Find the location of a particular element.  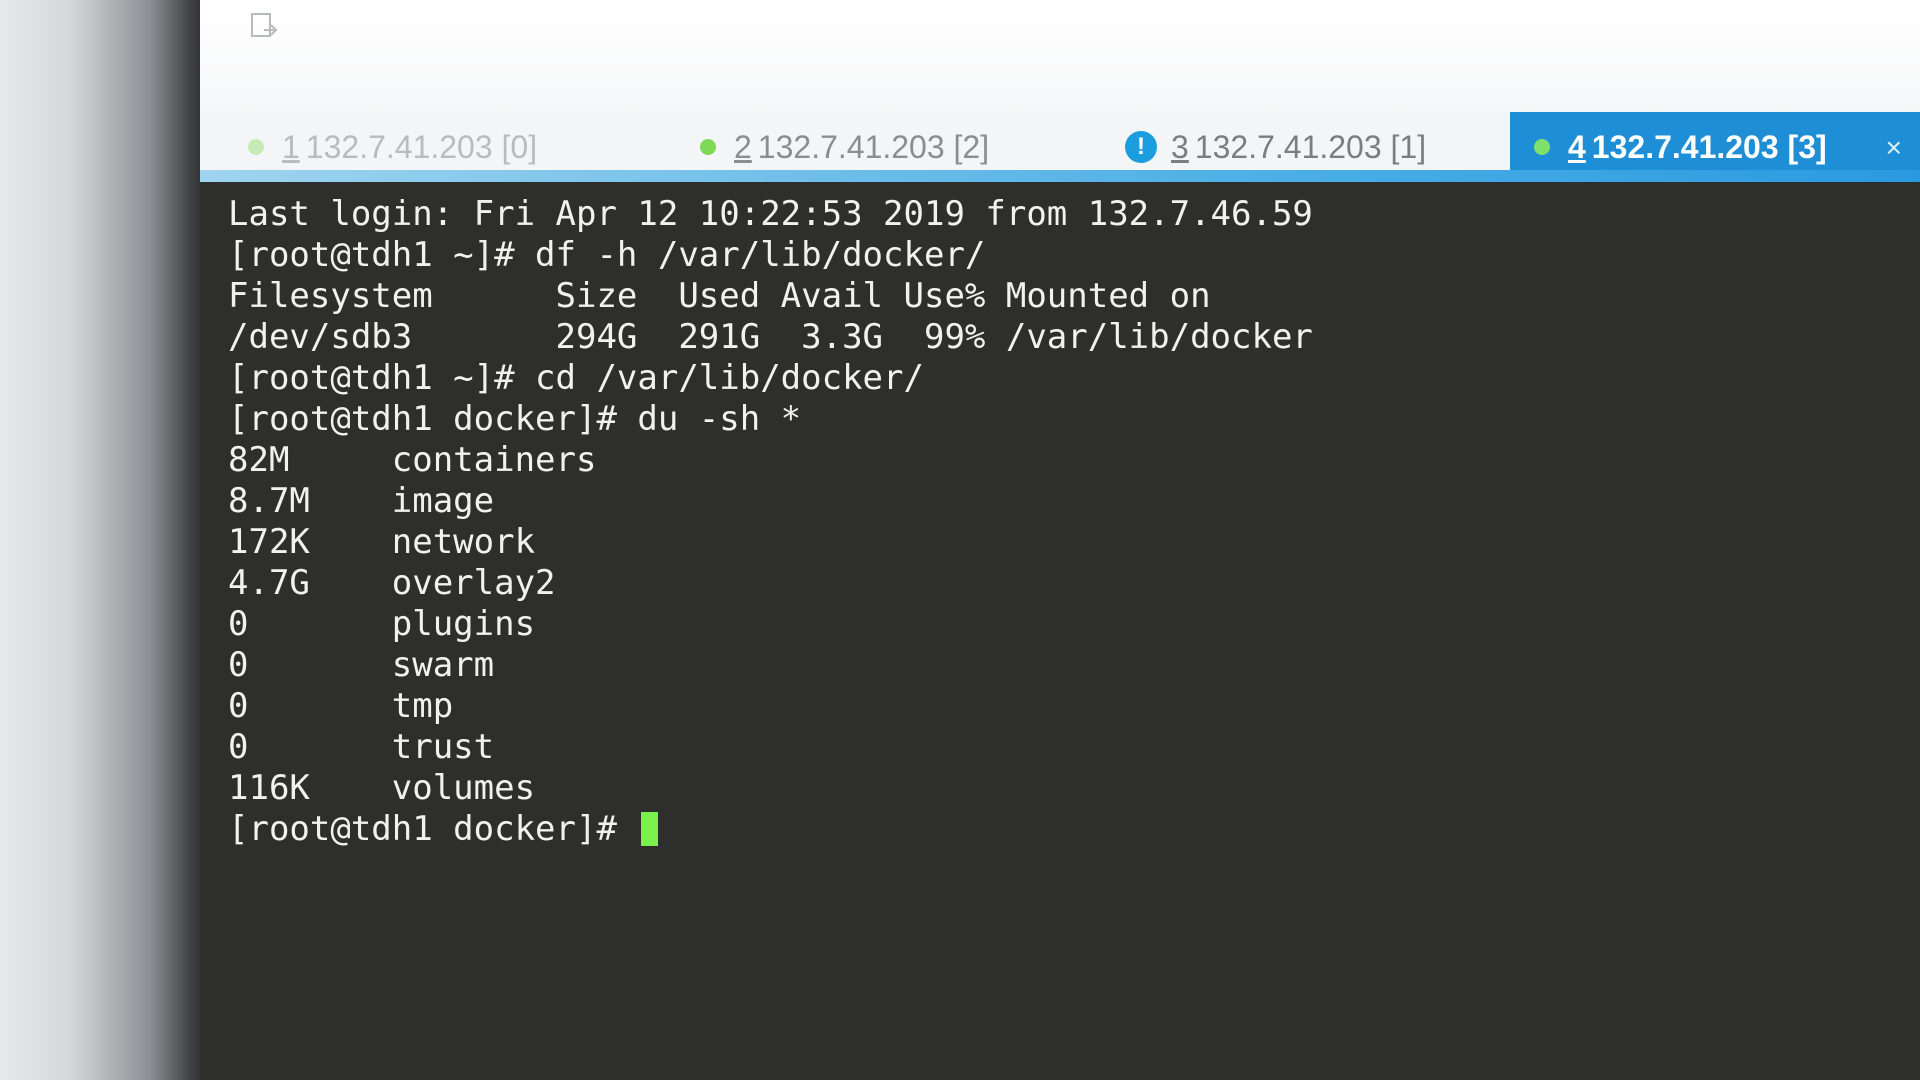

tab-label: 132.7.41.203 [0] is located at coordinates (421, 146).